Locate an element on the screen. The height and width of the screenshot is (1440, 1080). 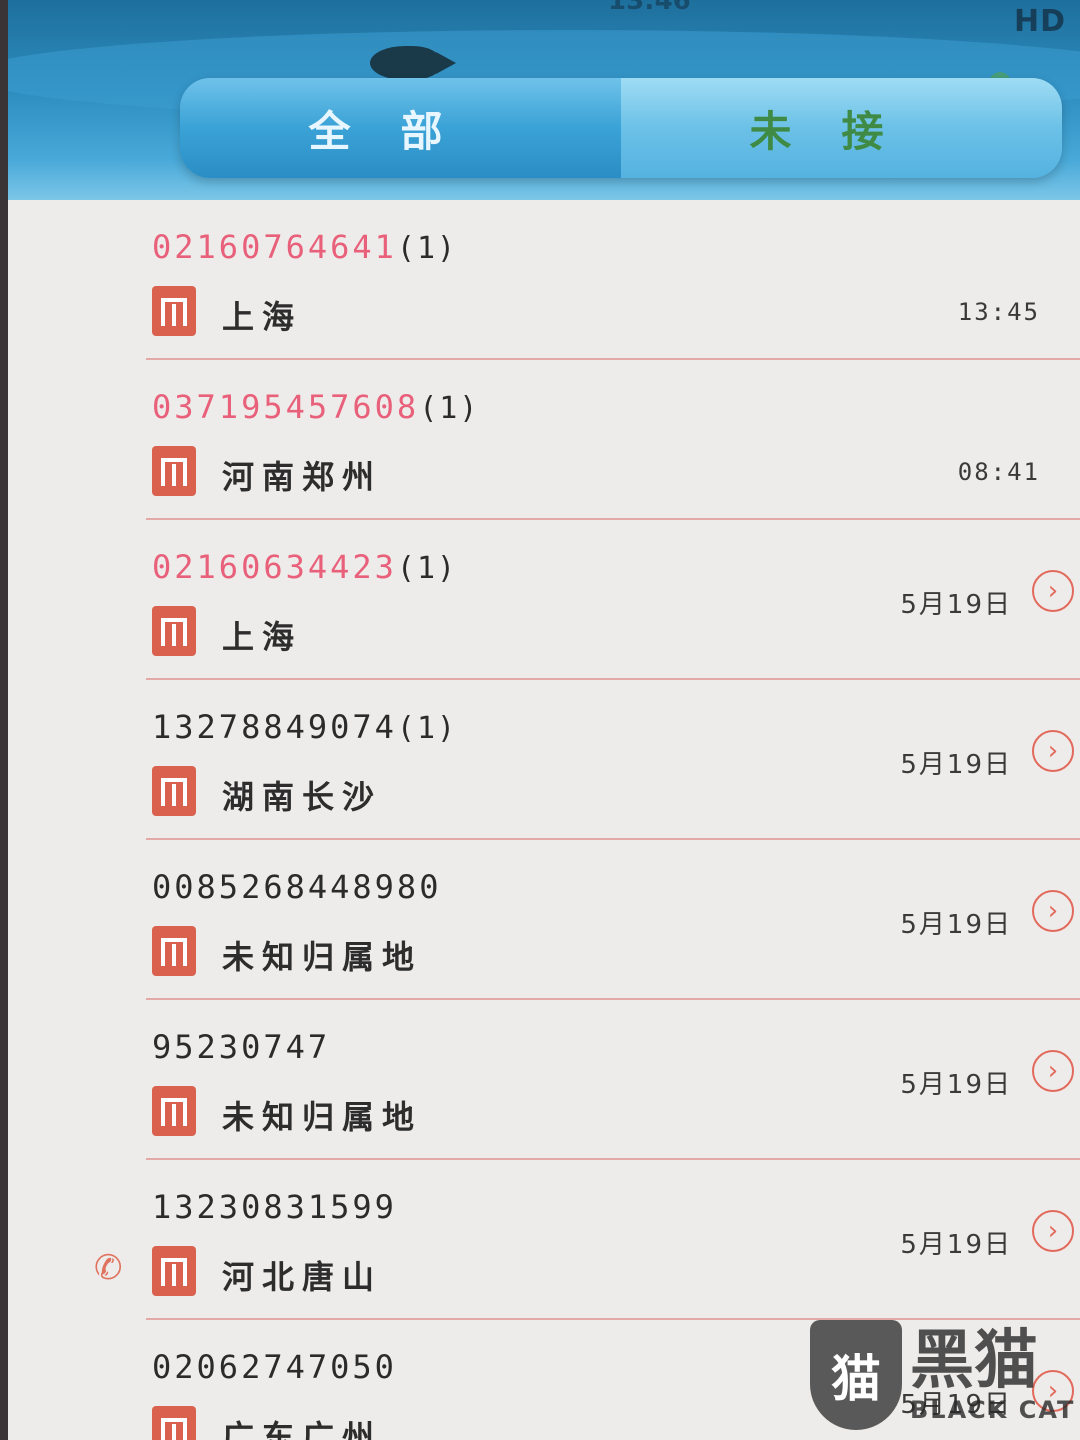
phone-number: 02062747050 is located at coordinates (274, 1367).